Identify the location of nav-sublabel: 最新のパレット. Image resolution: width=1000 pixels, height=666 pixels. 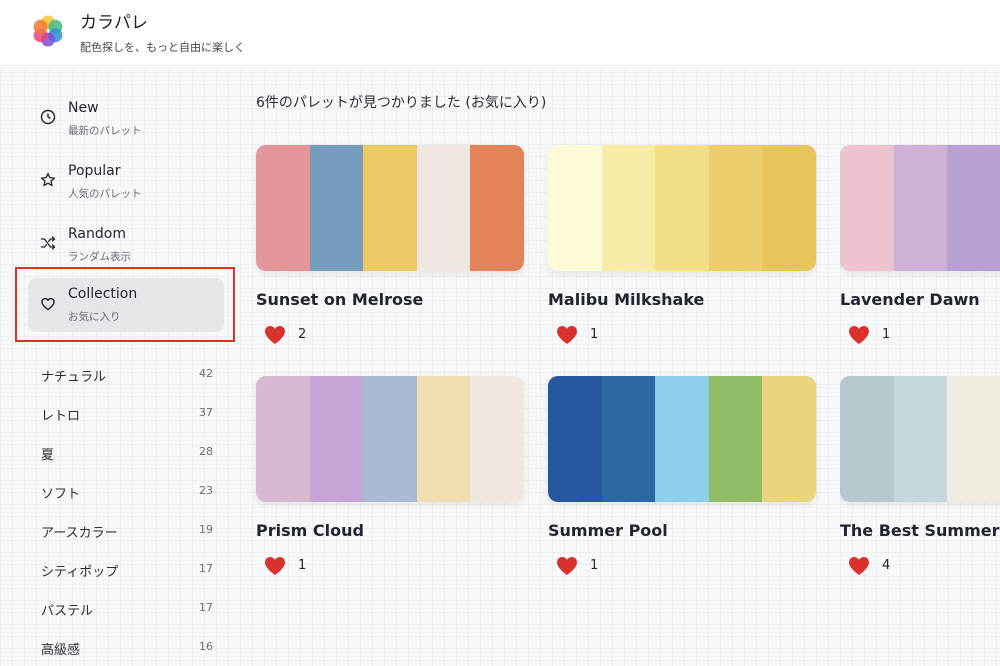
(105, 131).